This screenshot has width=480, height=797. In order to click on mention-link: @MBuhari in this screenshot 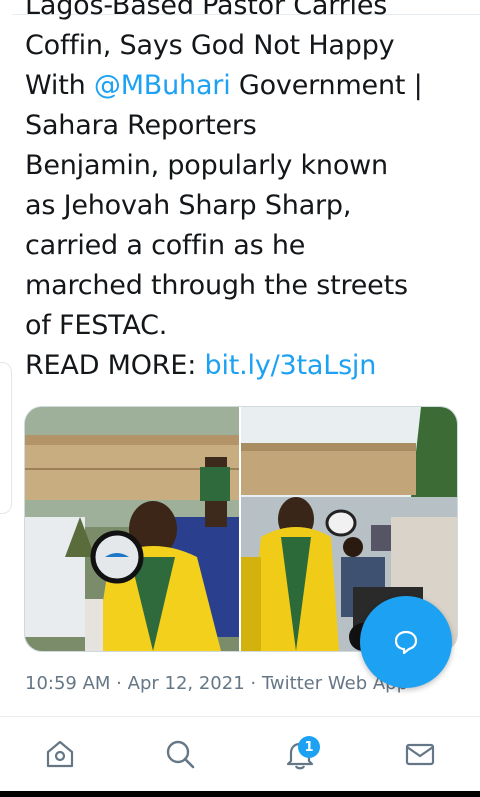, I will do `click(162, 85)`.